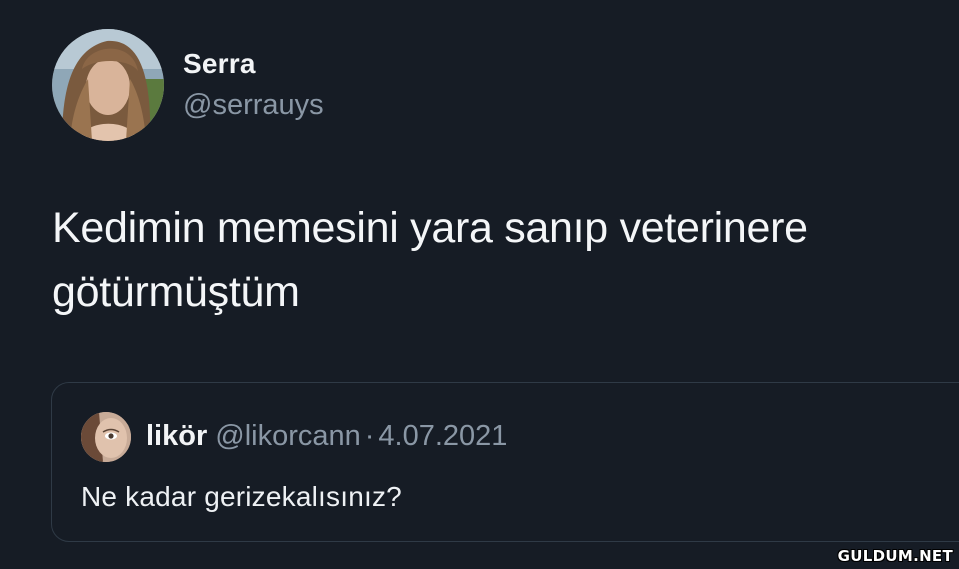 The image size is (959, 569). Describe the element at coordinates (442, 436) in the screenshot. I see `quoted-tweet-date: 4.07.2021` at that location.